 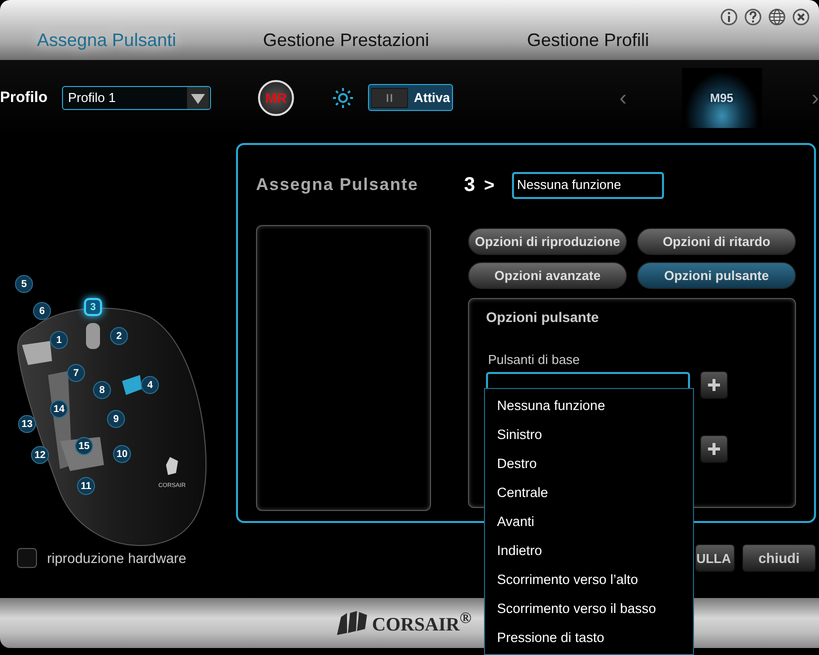 What do you see at coordinates (729, 17) in the screenshot?
I see `info-icon` at bounding box center [729, 17].